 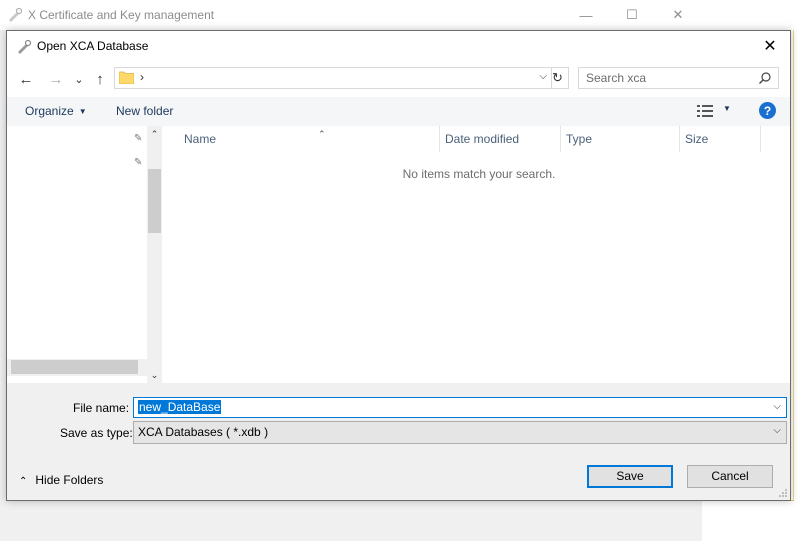 What do you see at coordinates (558, 78) in the screenshot?
I see `refresh-icon: ↻` at bounding box center [558, 78].